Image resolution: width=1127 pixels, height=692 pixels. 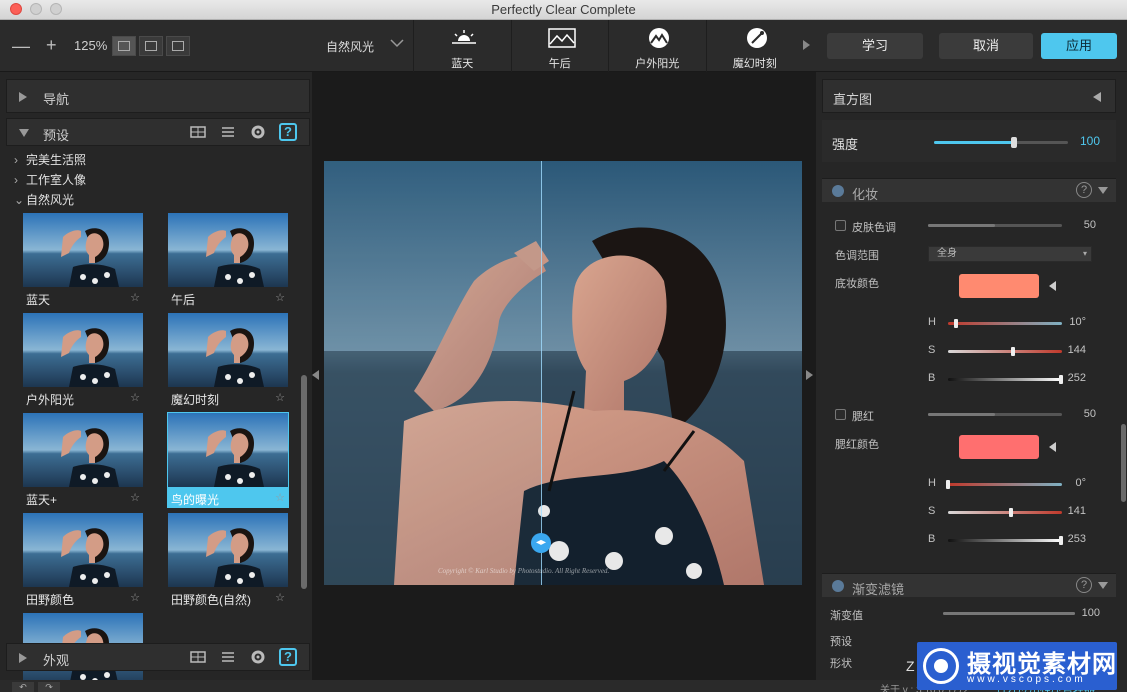 I want to click on preset-thumbnail: 田野颜色(自然) ☆, so click(x=228, y=560).